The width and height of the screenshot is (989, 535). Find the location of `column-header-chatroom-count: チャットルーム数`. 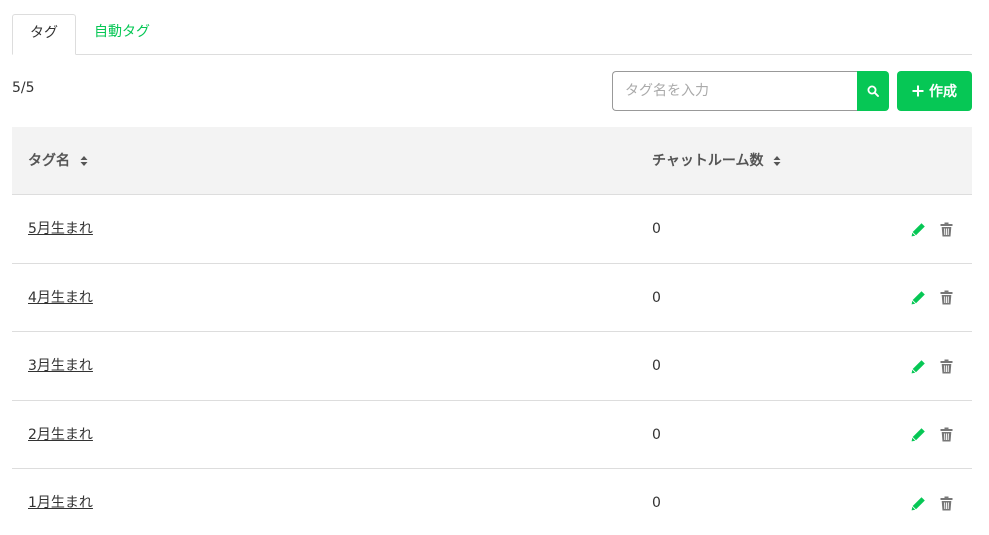

column-header-chatroom-count: チャットルーム数 is located at coordinates (716, 161).